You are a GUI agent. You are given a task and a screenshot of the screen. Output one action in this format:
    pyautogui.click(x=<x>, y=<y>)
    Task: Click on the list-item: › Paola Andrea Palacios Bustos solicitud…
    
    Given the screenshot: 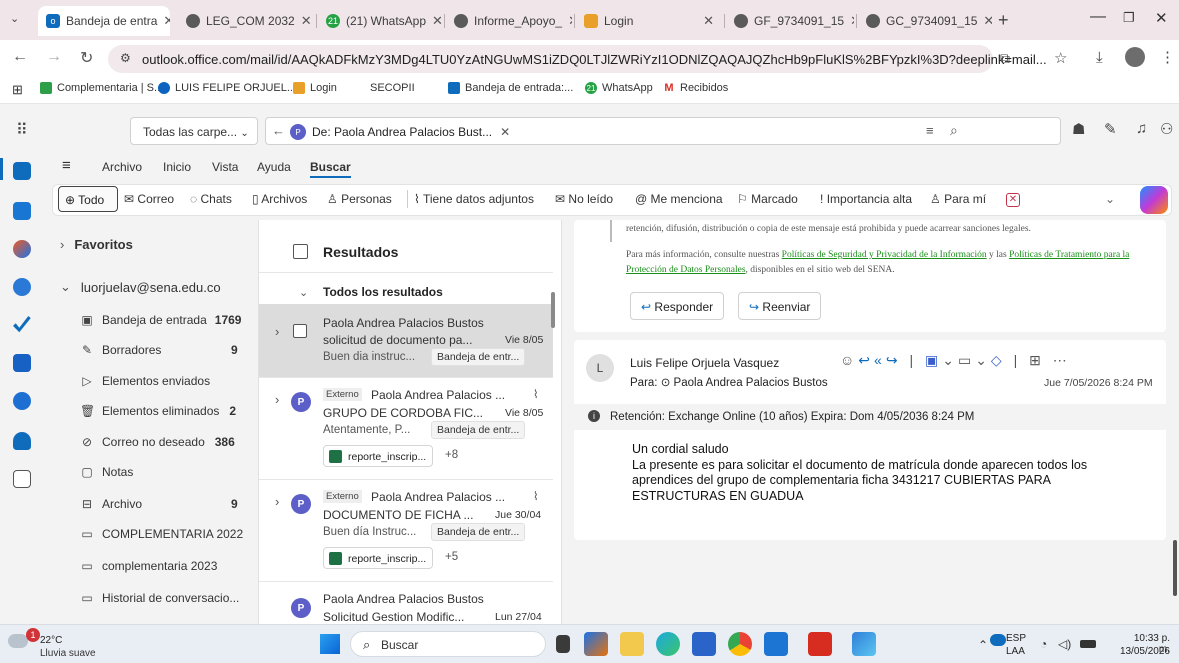 What is the action you would take?
    pyautogui.click(x=406, y=341)
    